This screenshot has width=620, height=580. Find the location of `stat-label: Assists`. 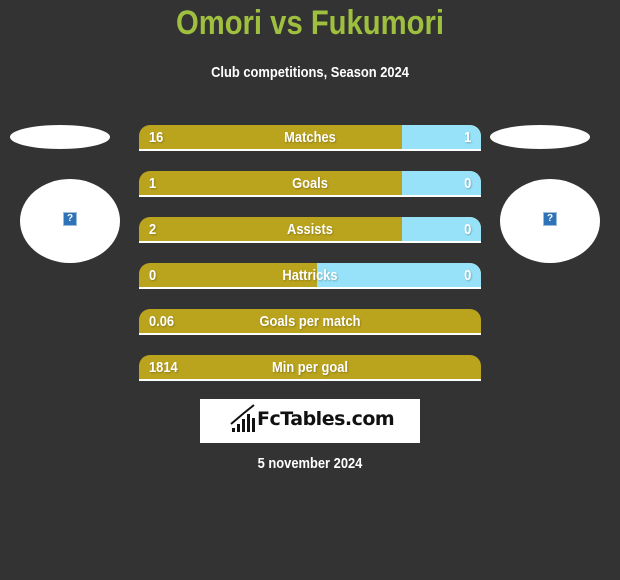

stat-label: Assists is located at coordinates (310, 229).